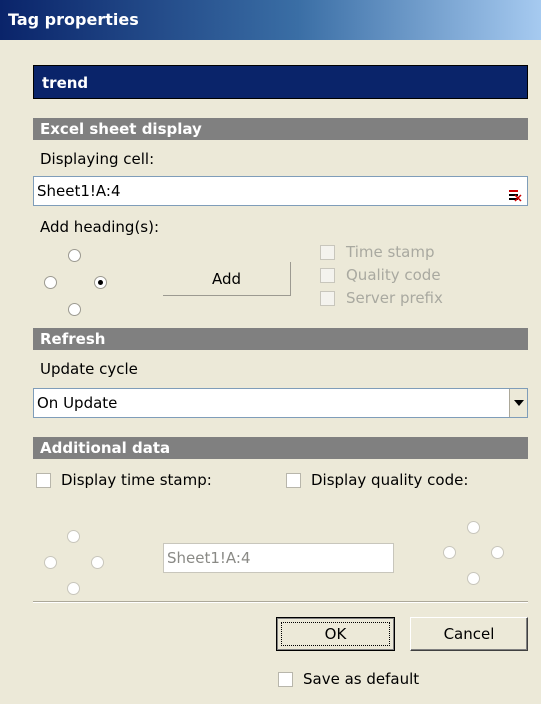  What do you see at coordinates (327, 252) in the screenshot?
I see `time-stamp-checkbox` at bounding box center [327, 252].